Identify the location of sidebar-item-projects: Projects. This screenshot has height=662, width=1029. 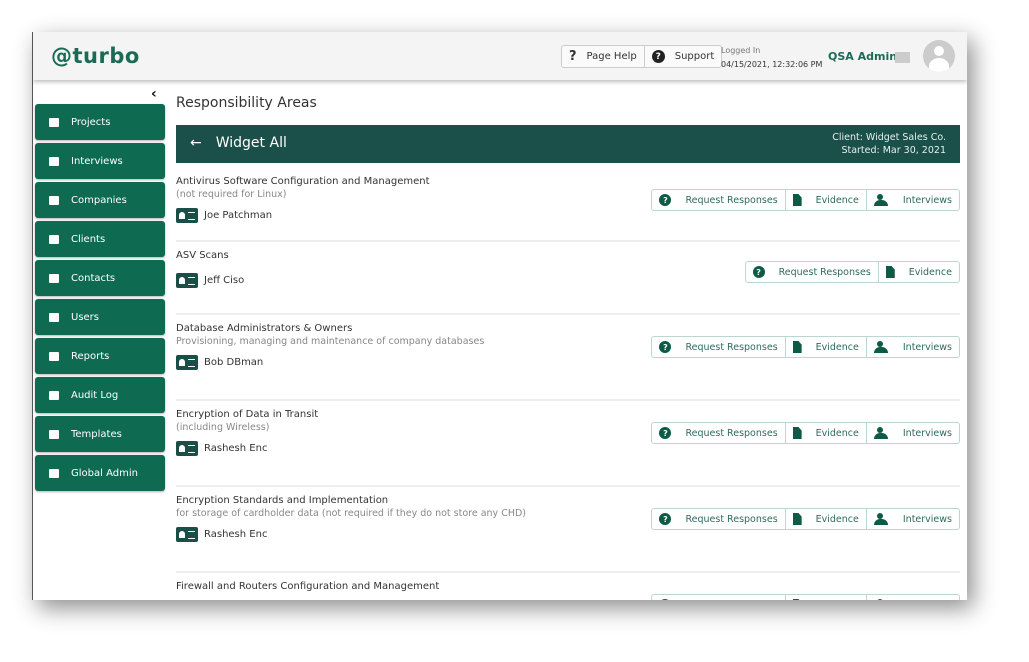
(100, 122).